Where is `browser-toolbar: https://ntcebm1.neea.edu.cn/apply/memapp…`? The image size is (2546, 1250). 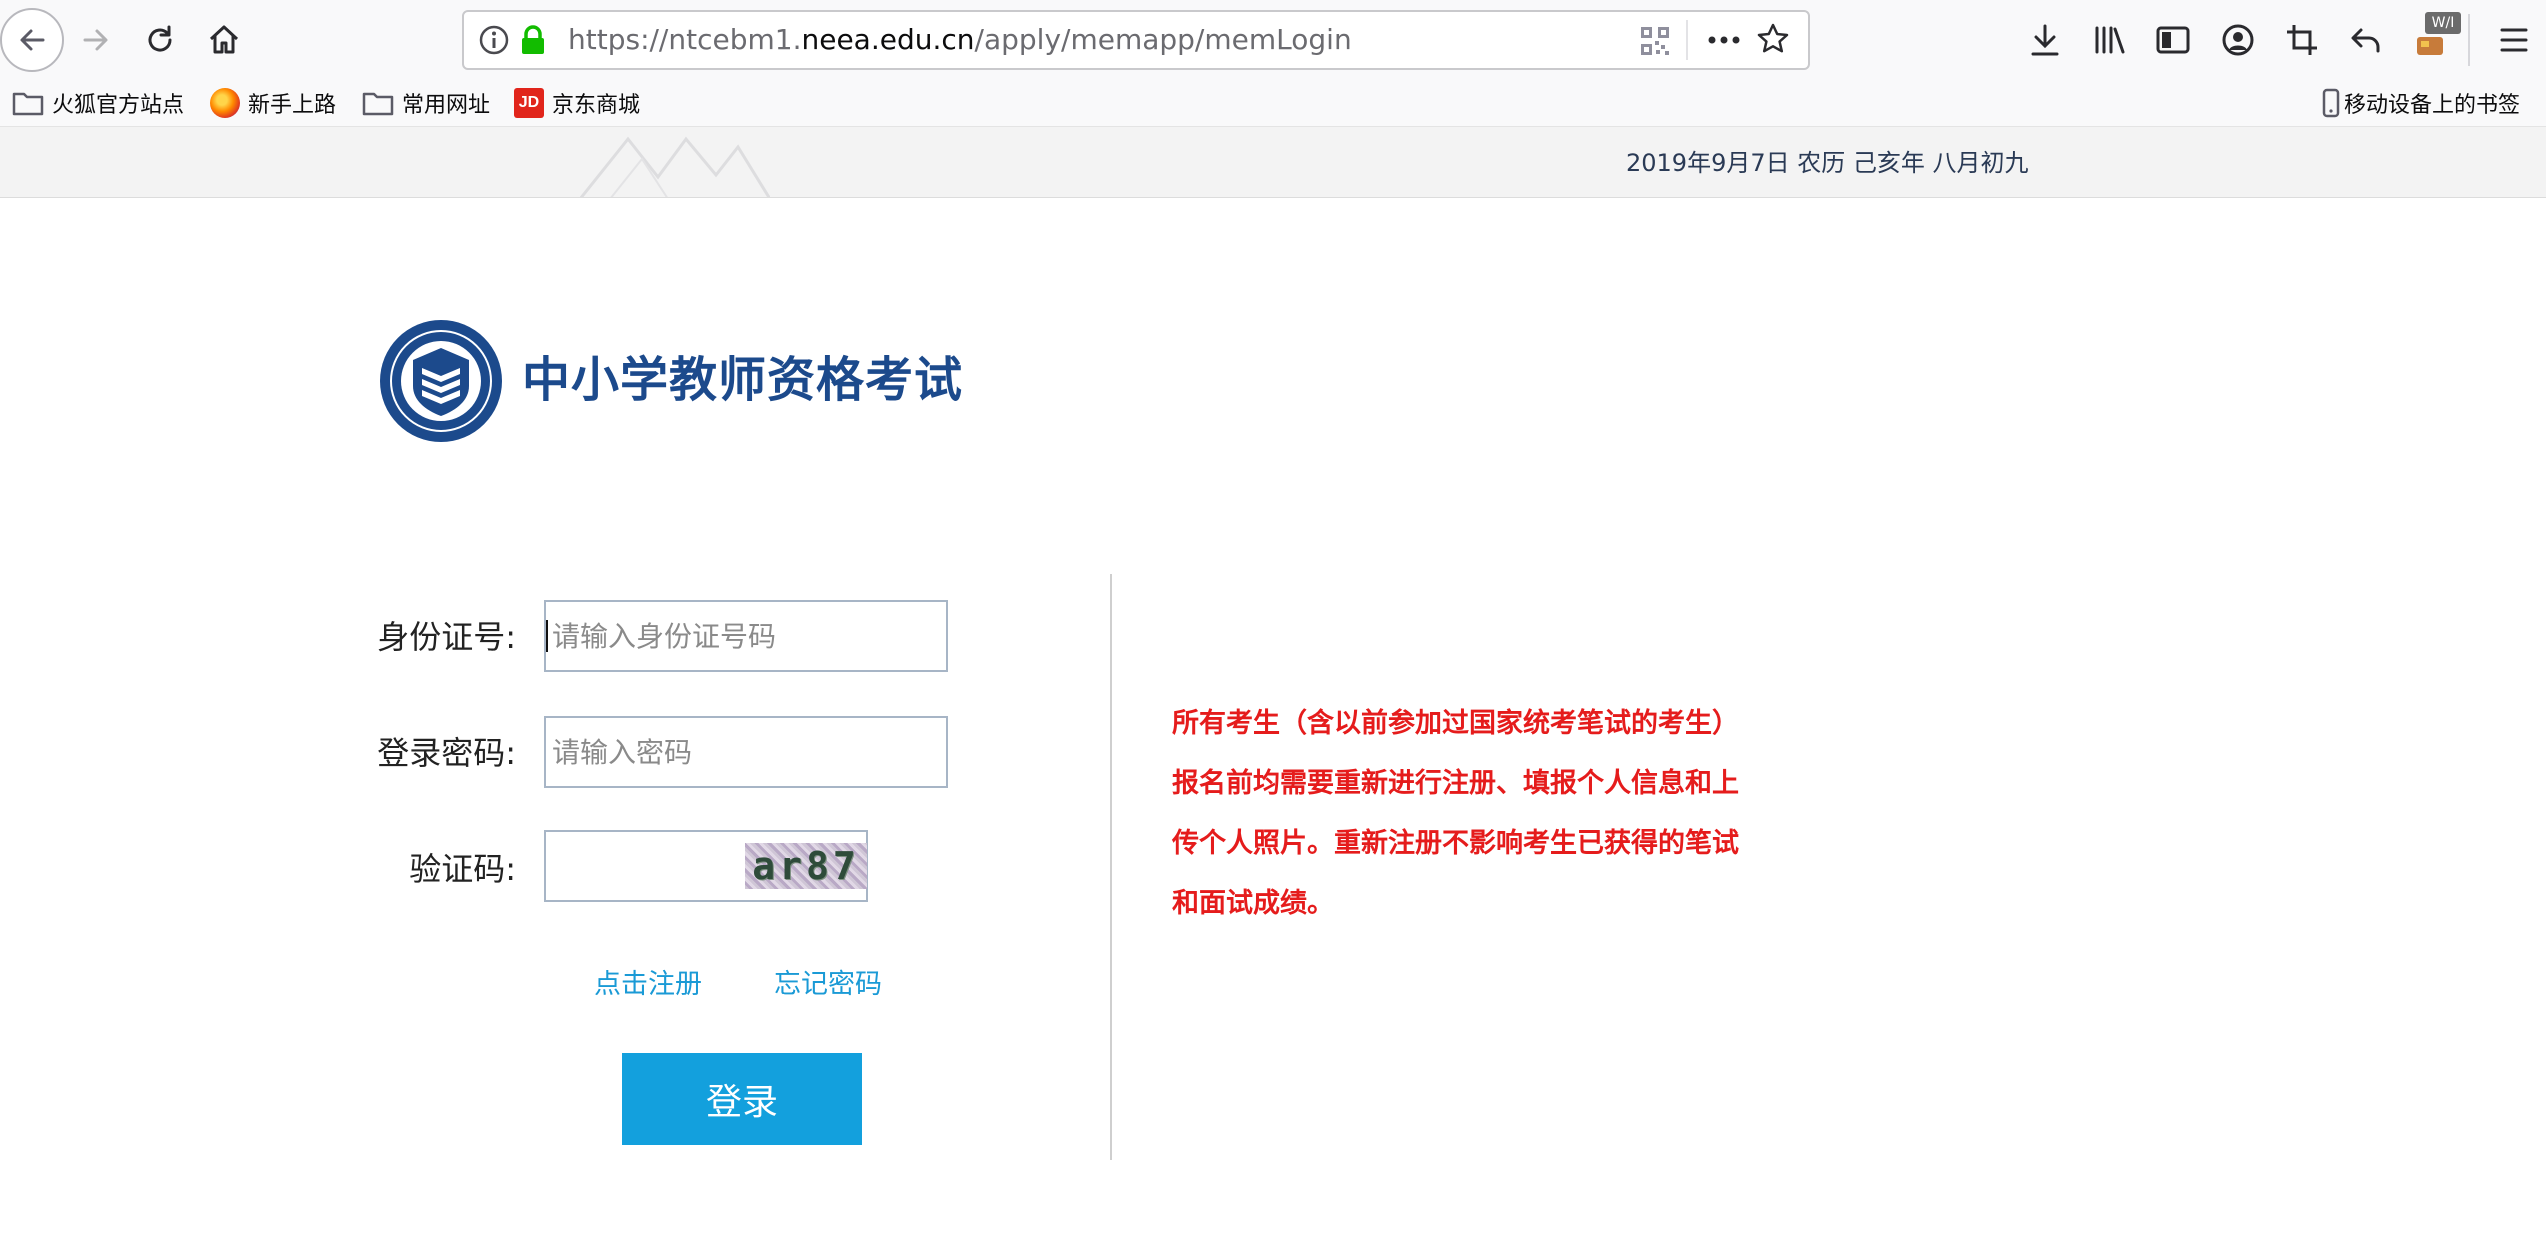
browser-toolbar: https://ntcebm1.neea.edu.cn/apply/memapp… is located at coordinates (1273, 40).